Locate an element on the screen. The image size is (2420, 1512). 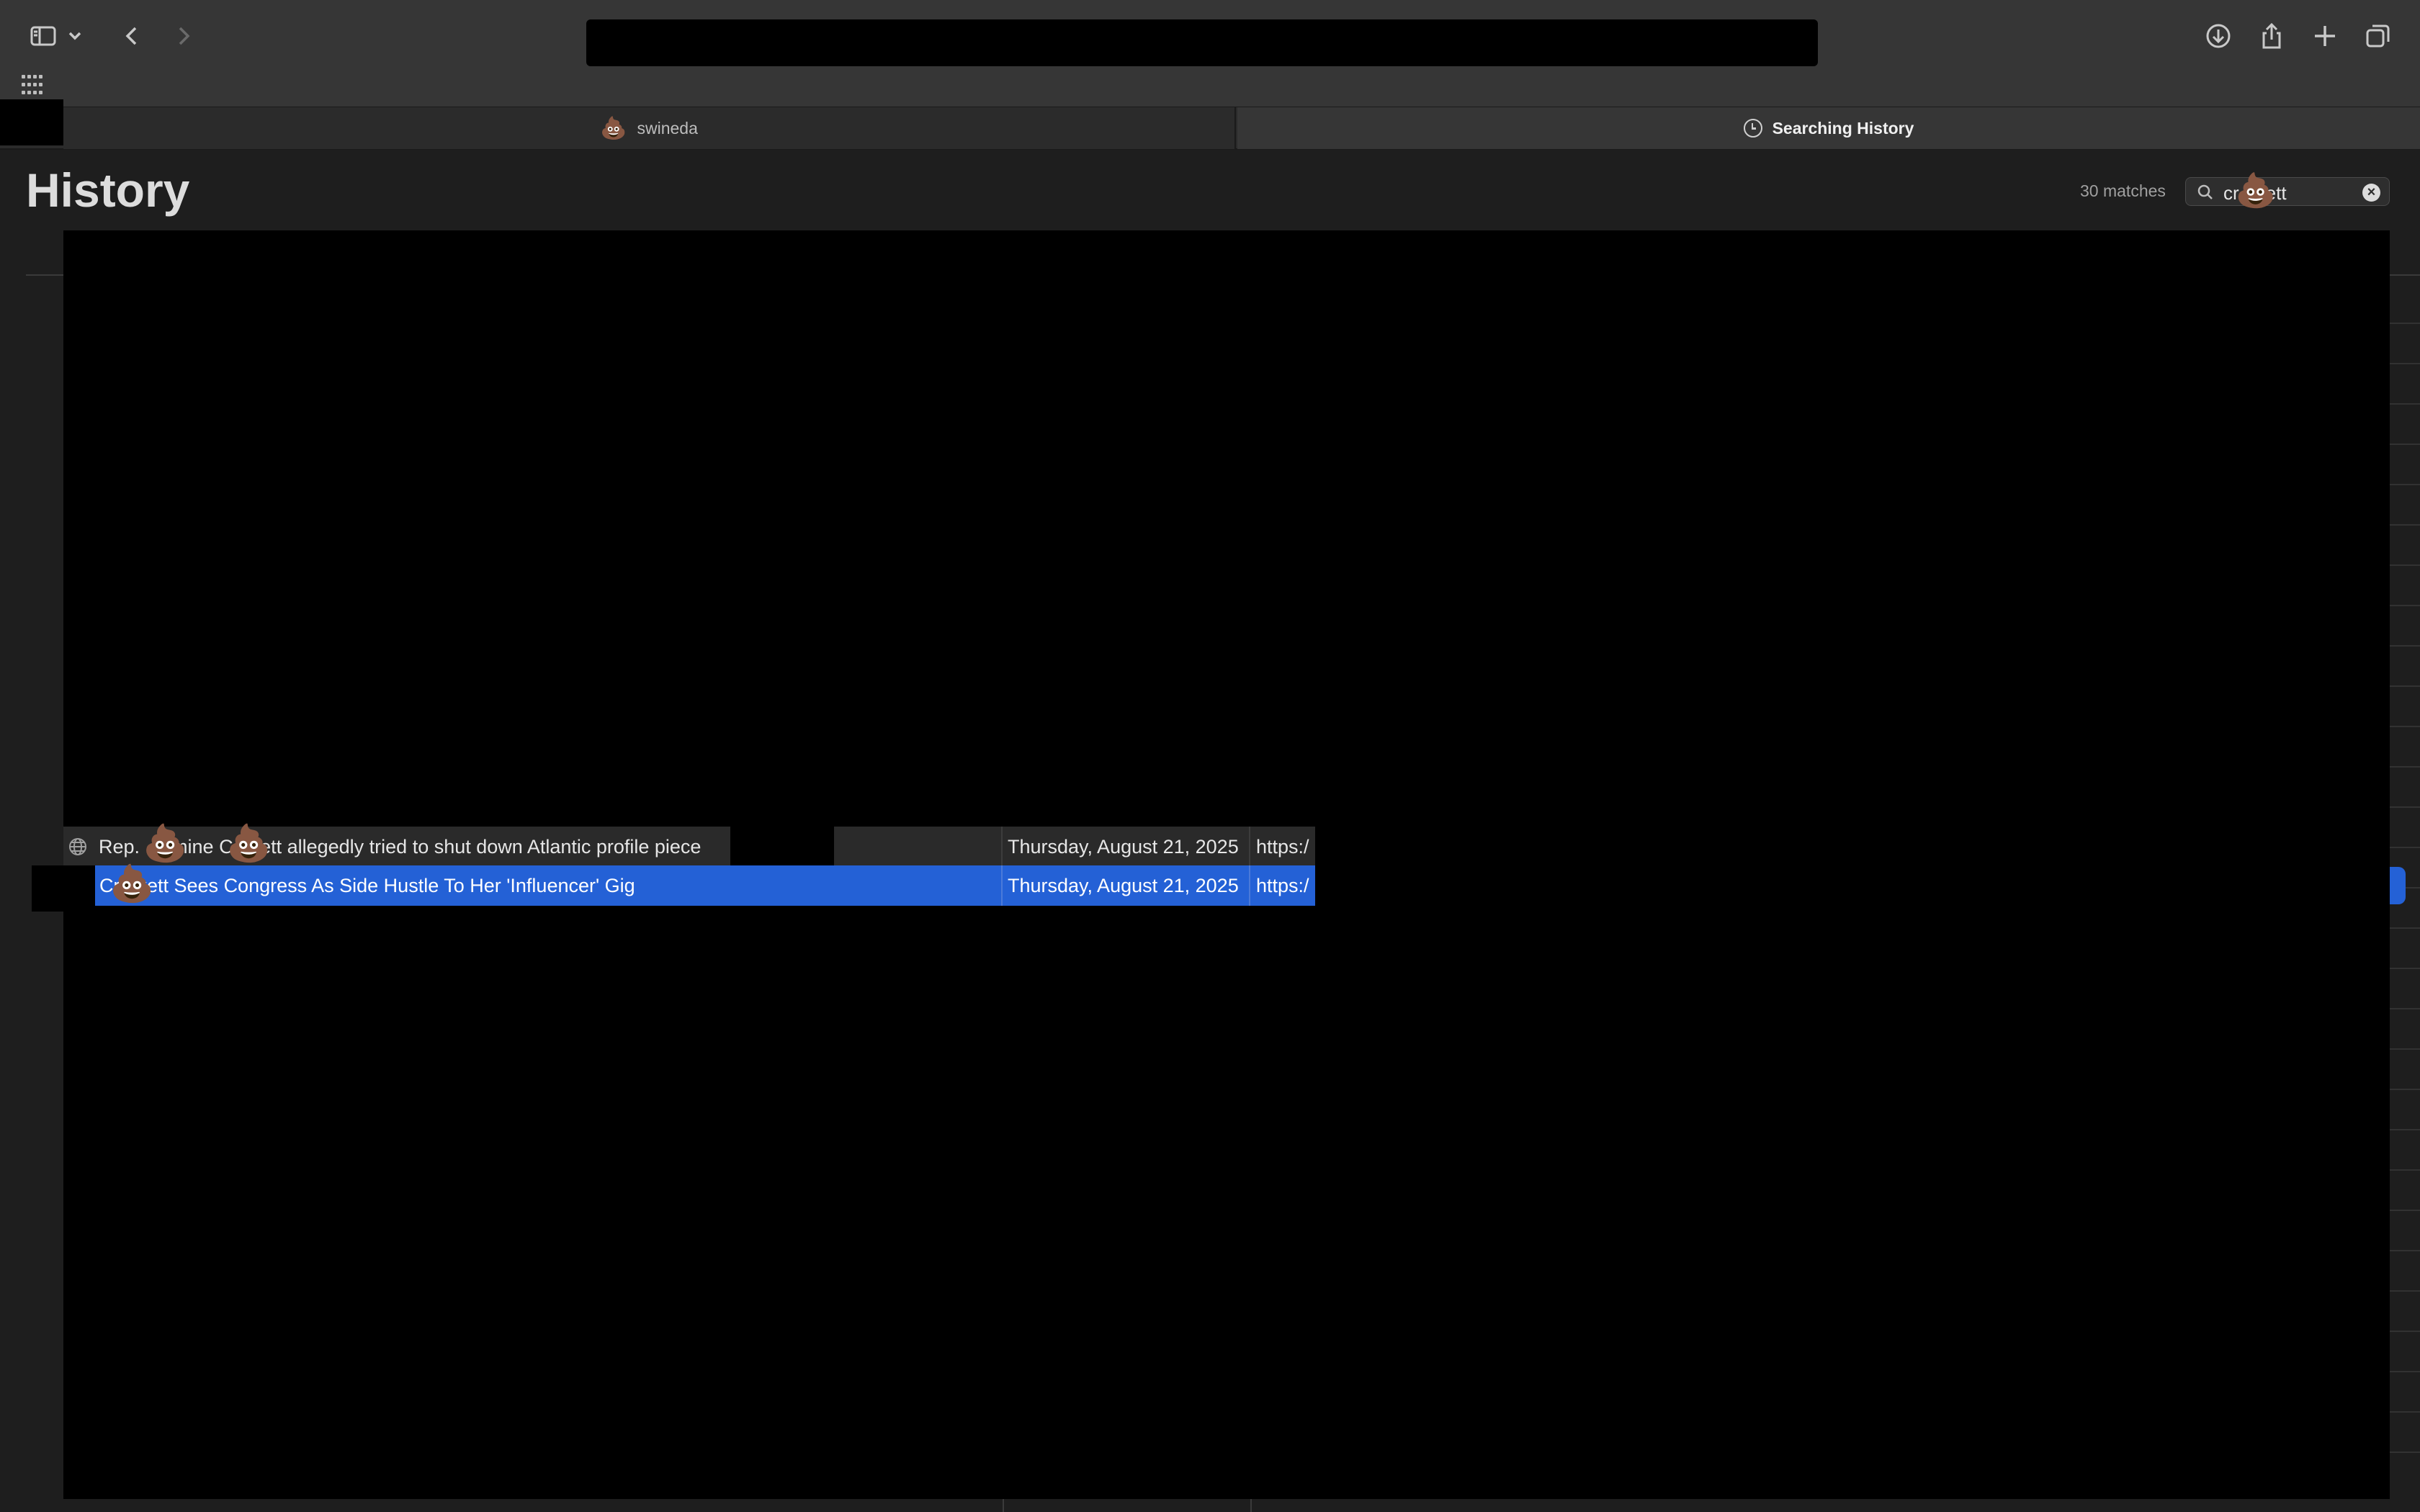
share-icon is located at coordinates (2272, 36).